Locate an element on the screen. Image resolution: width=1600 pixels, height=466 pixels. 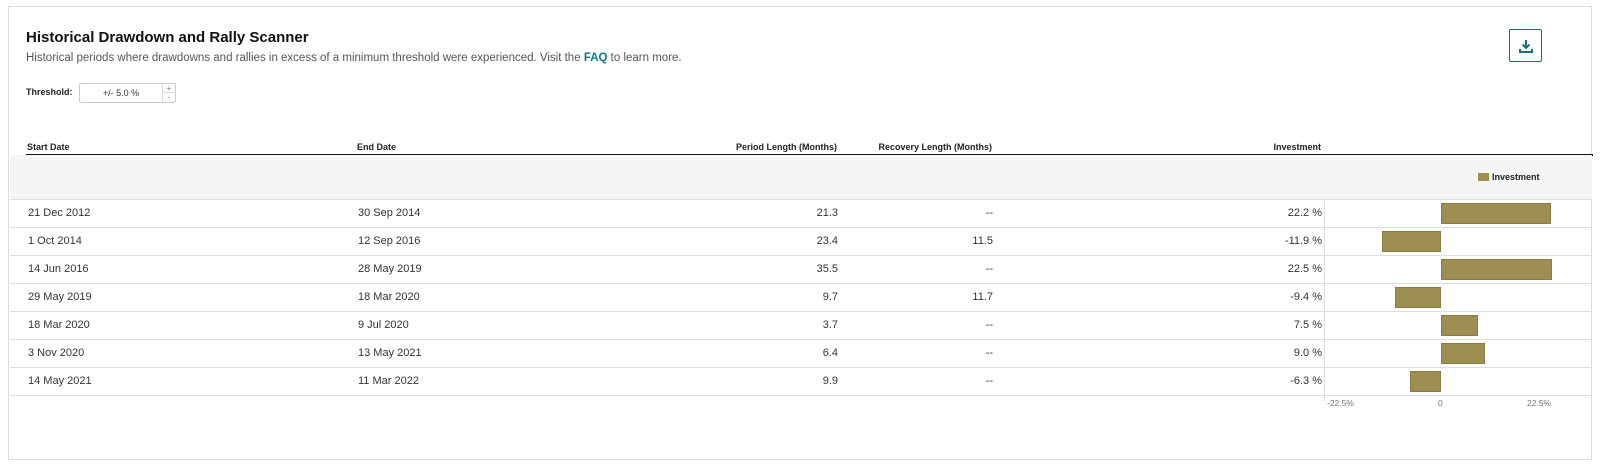
legend-swatch is located at coordinates (1483, 177).